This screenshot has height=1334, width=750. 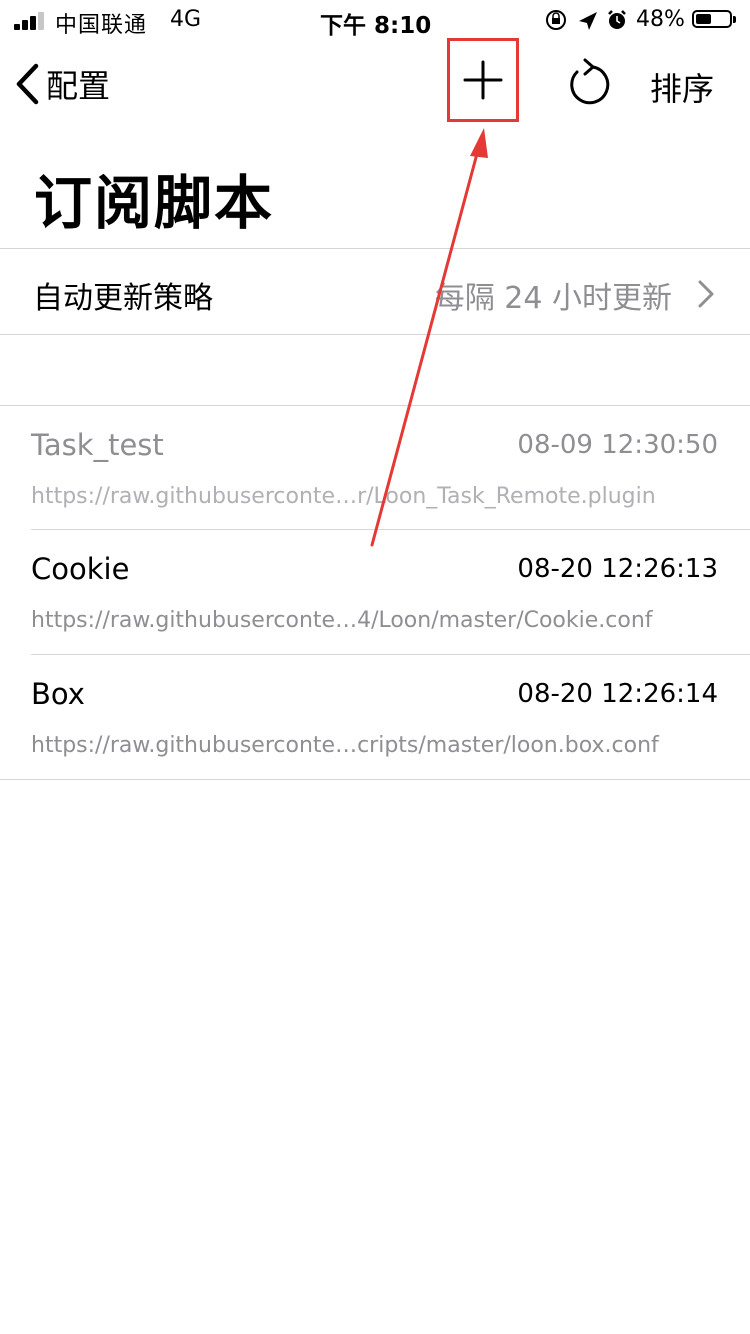 What do you see at coordinates (375, 779) in the screenshot?
I see `divider` at bounding box center [375, 779].